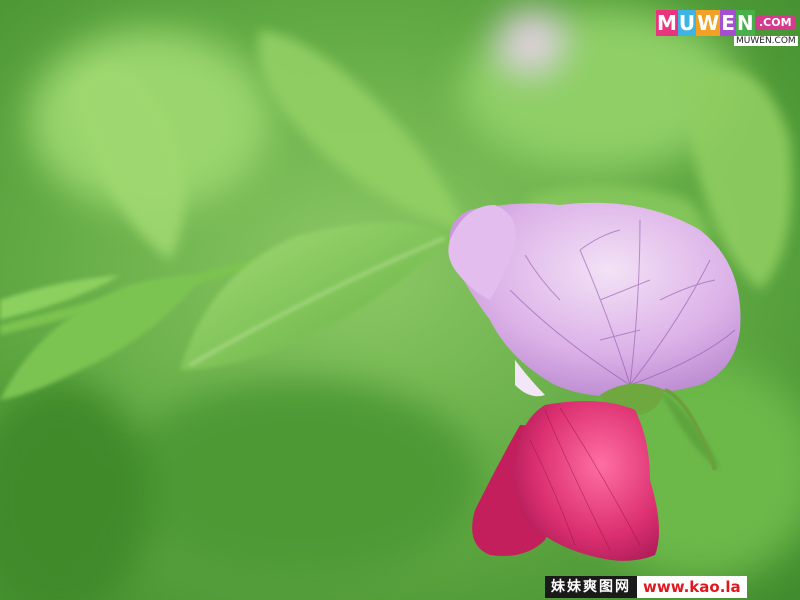 This screenshot has width=800, height=600. I want to click on watermark-url: www.kao.la, so click(692, 587).